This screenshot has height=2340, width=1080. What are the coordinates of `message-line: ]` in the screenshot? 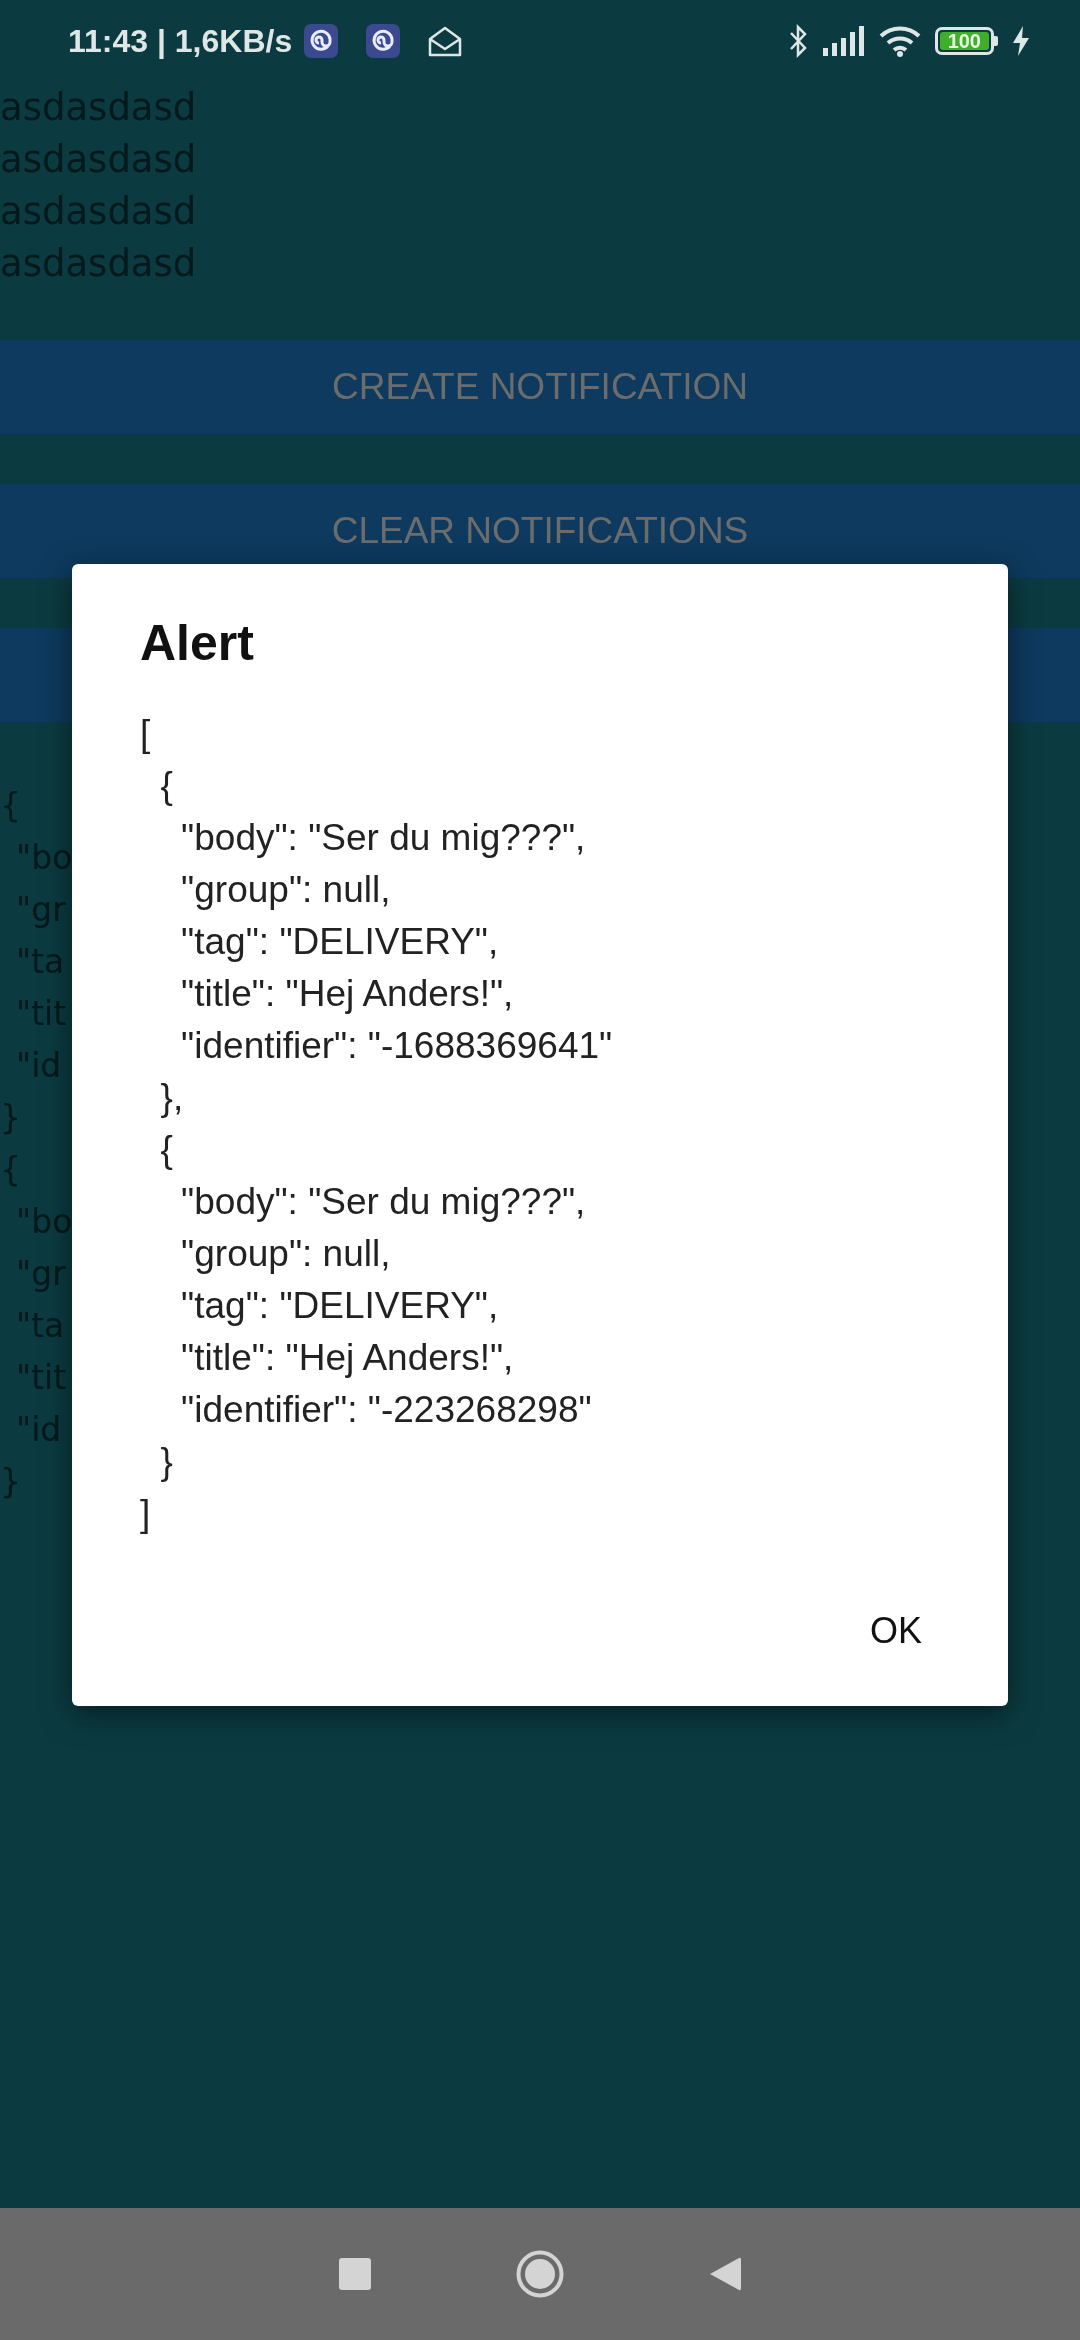 It's located at (146, 1514).